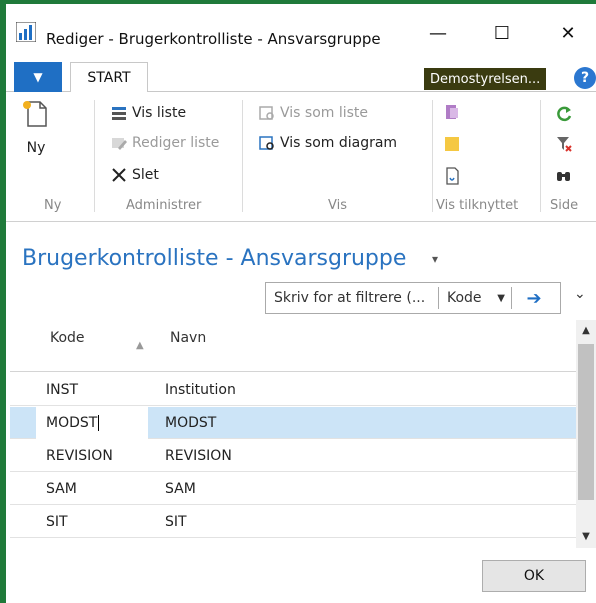 This screenshot has width=596, height=603. Describe the element at coordinates (564, 114) in the screenshot. I see `refresh-icon` at that location.